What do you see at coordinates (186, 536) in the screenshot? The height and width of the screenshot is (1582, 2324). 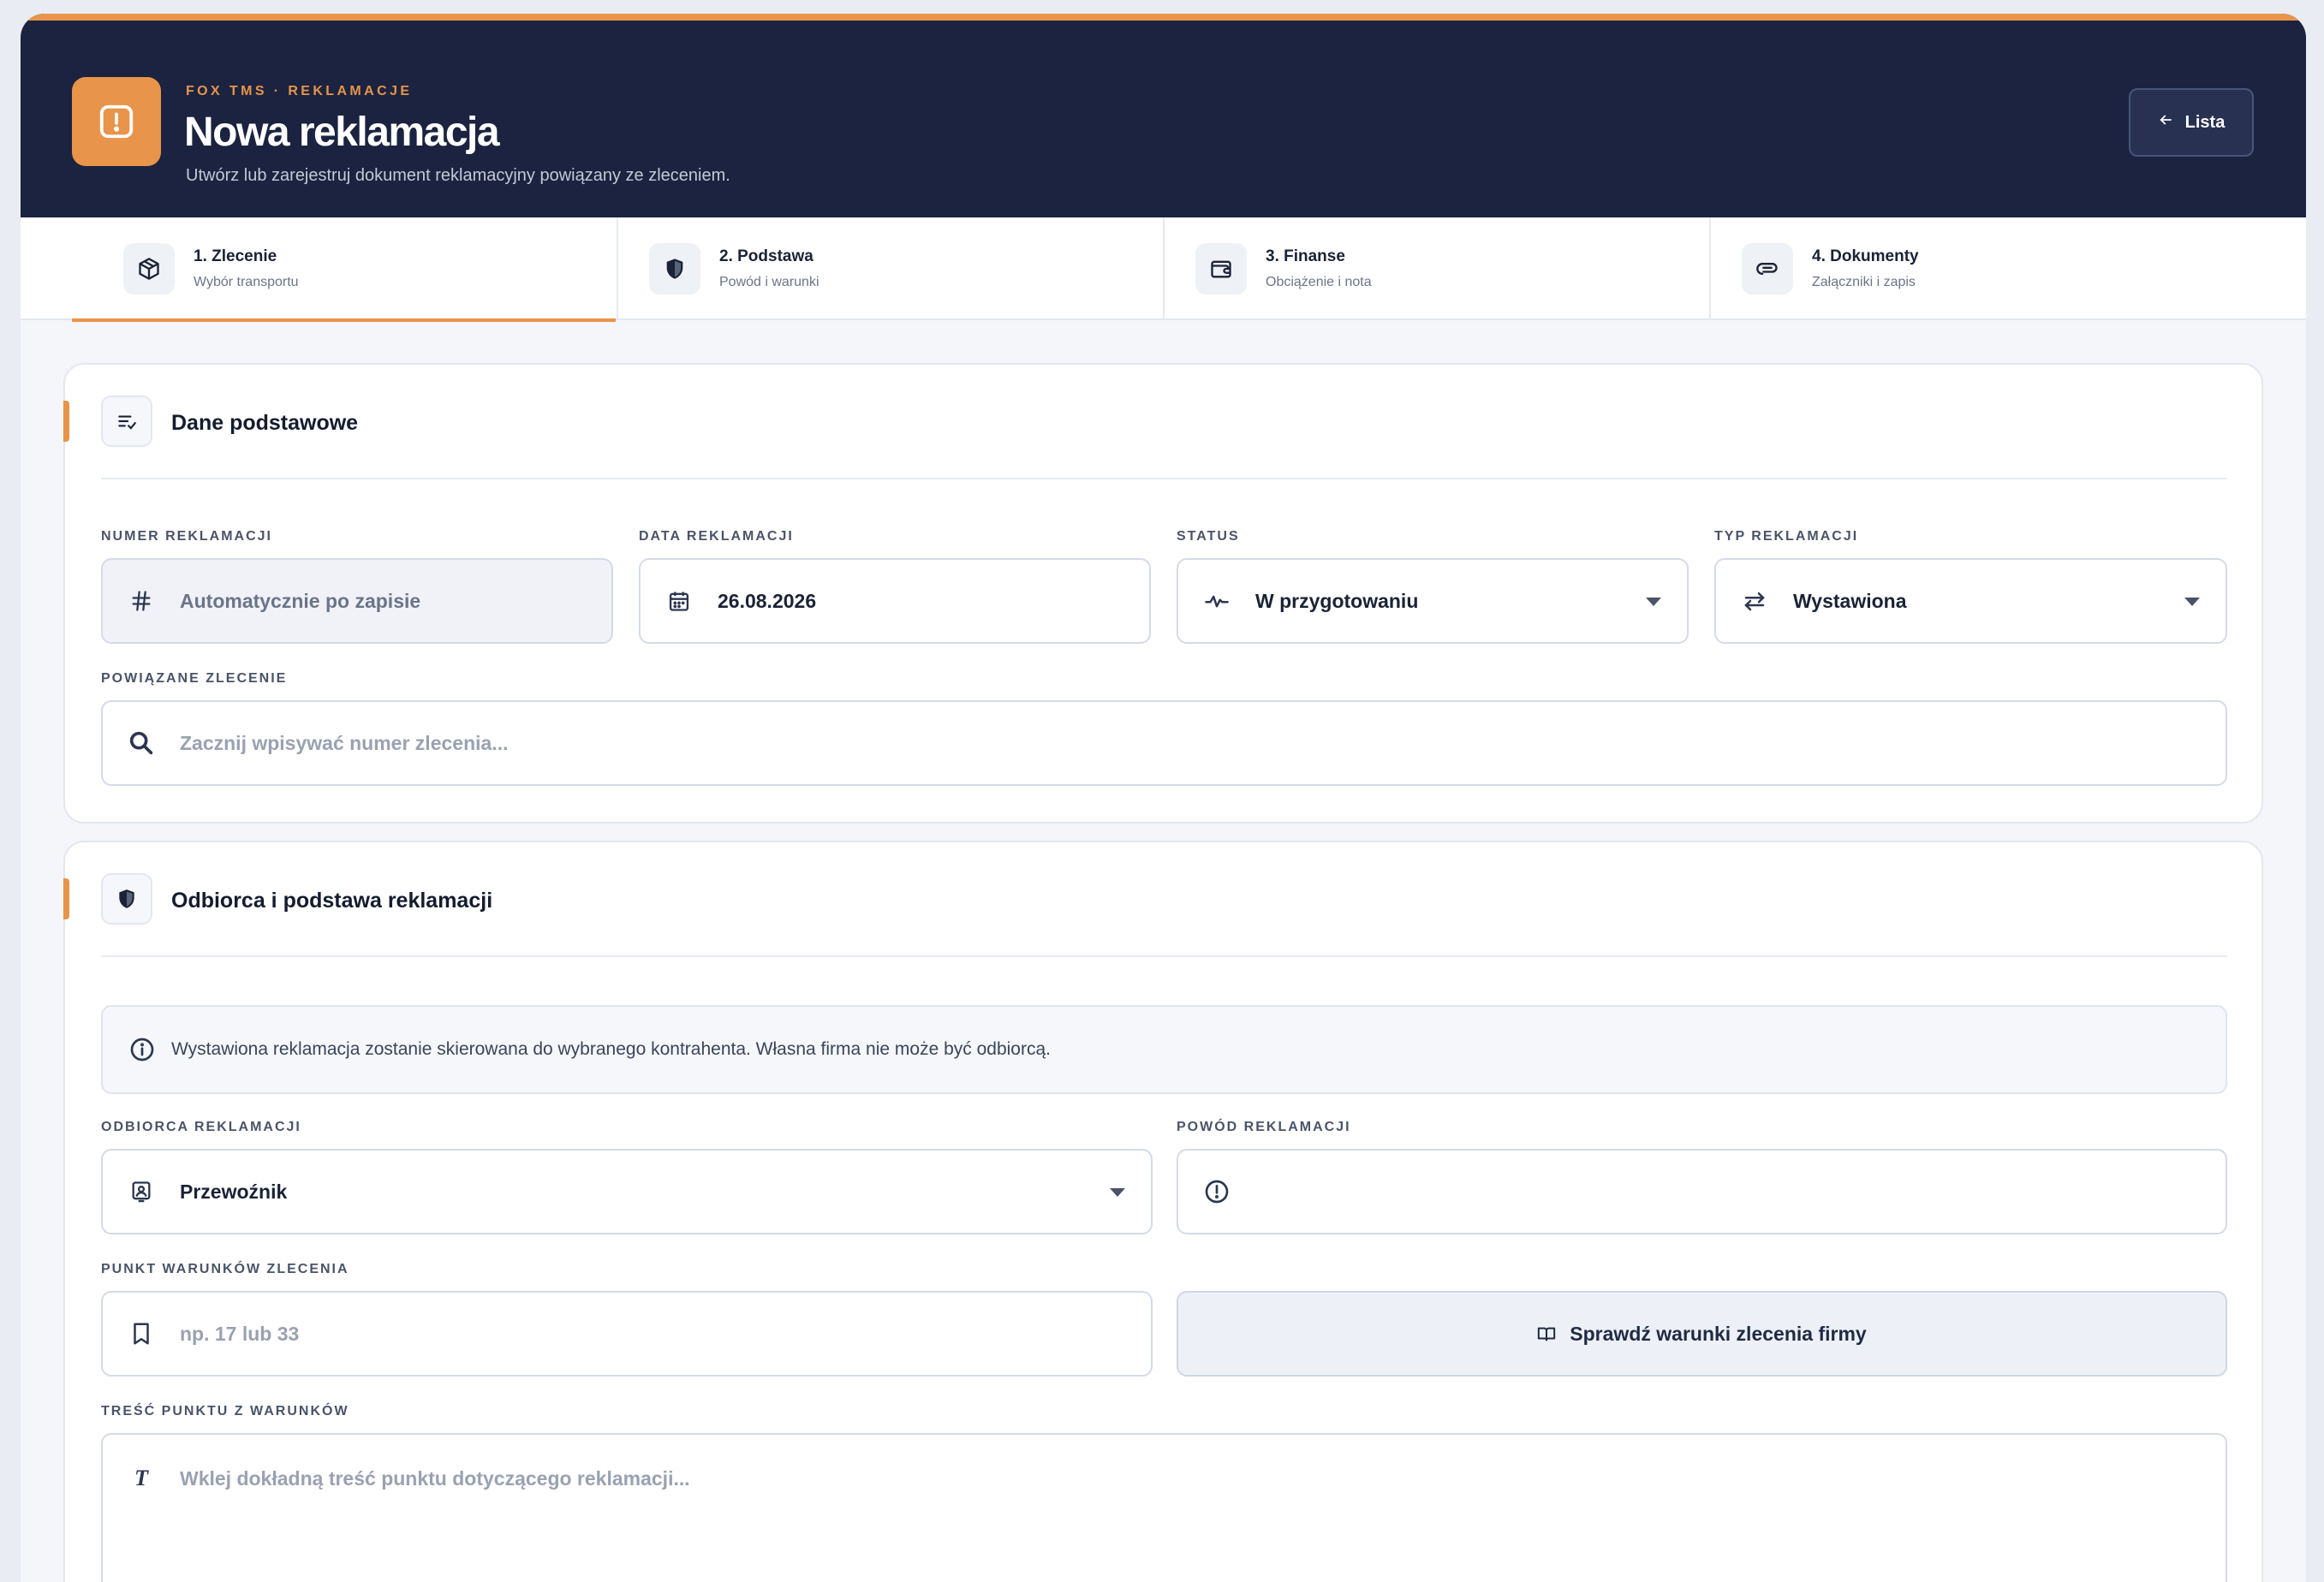 I see `claim-number-label: NUMER REKLAMACJI` at bounding box center [186, 536].